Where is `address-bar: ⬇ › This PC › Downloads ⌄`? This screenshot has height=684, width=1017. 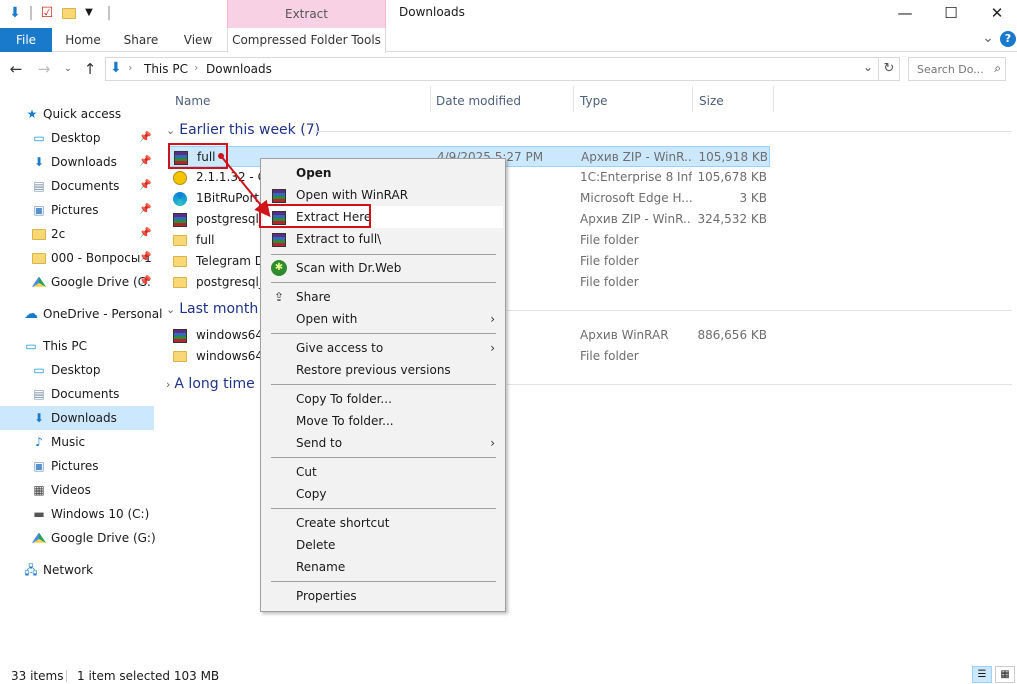 address-bar: ⬇ › This PC › Downloads ⌄ is located at coordinates (492, 69).